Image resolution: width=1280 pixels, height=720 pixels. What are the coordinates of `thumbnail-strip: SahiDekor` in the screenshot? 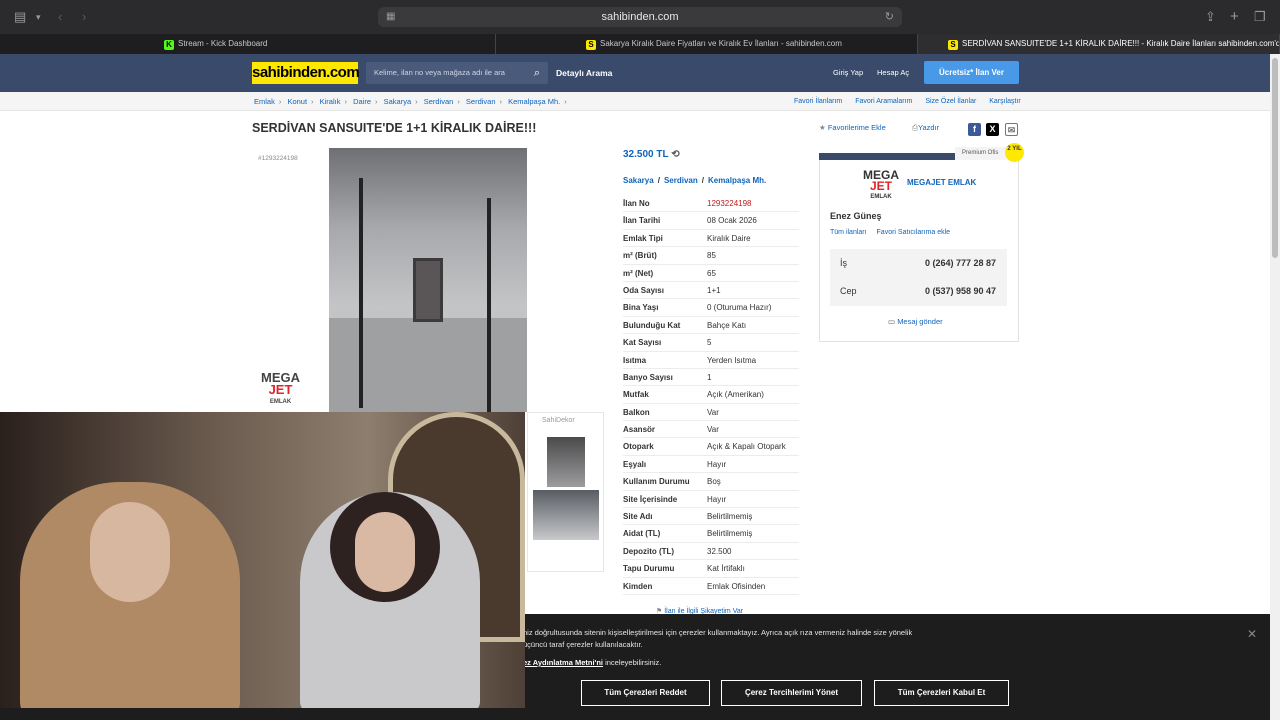 It's located at (565, 492).